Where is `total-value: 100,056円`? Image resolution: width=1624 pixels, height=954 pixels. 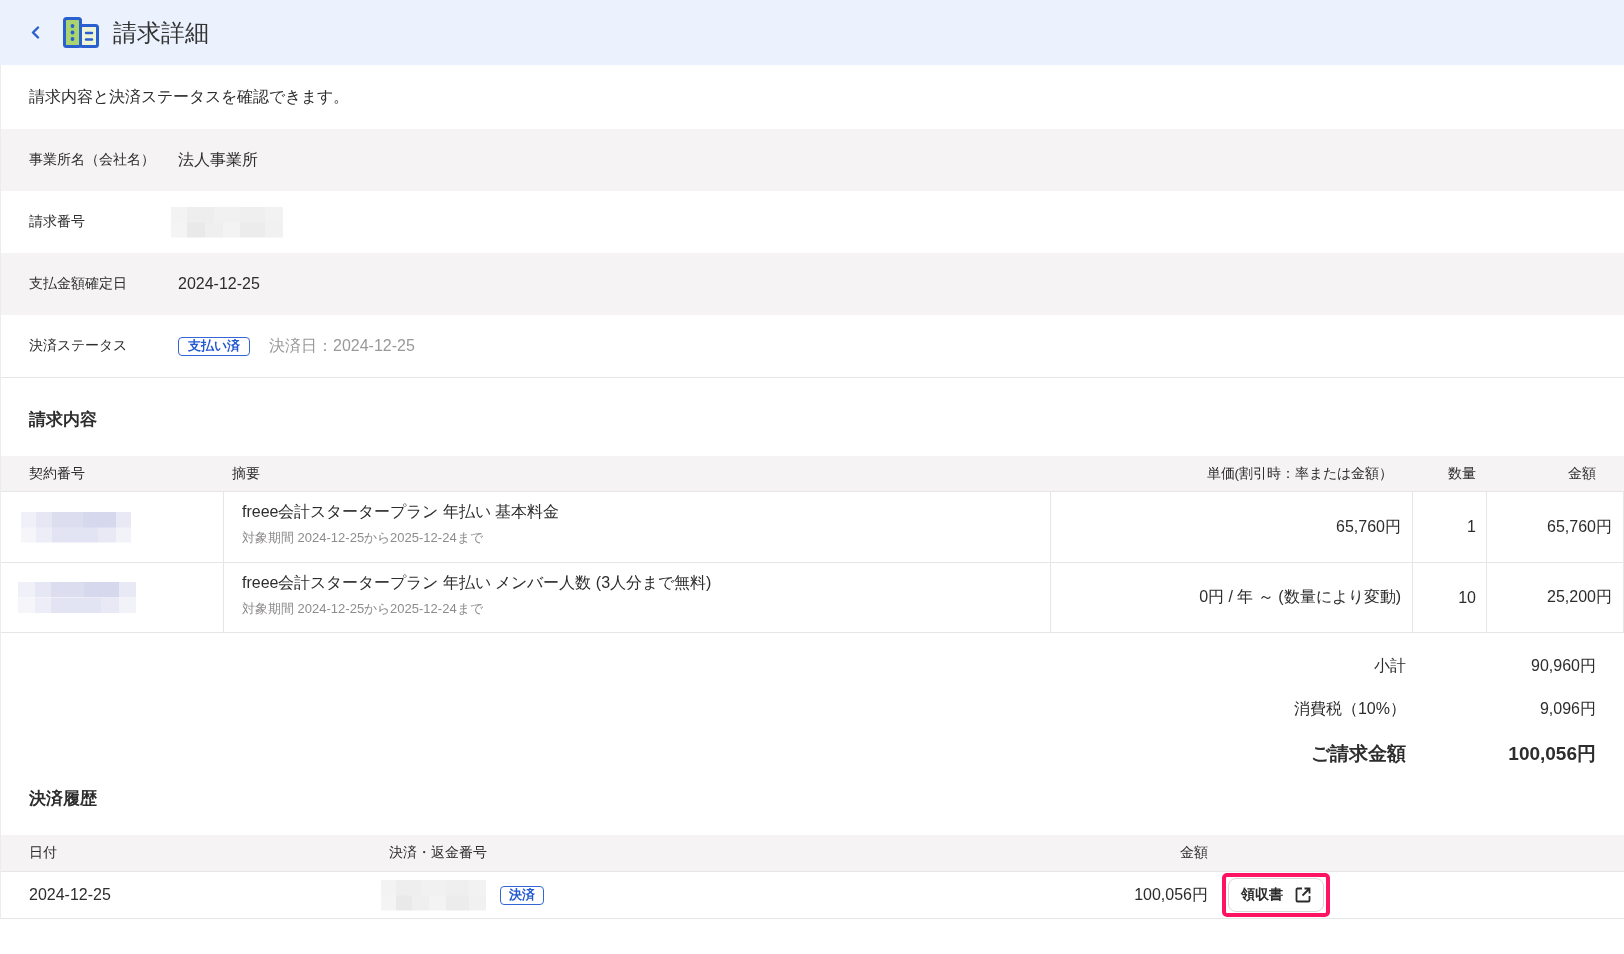
total-value: 100,056円 is located at coordinates (1551, 754).